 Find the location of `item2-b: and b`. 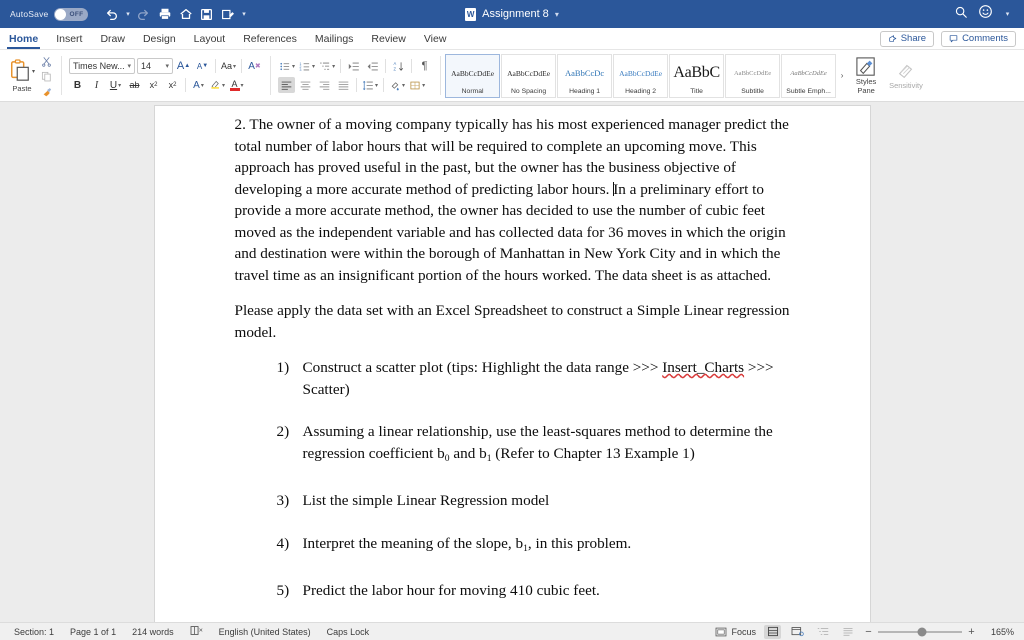

item2-b: and b is located at coordinates (468, 453).